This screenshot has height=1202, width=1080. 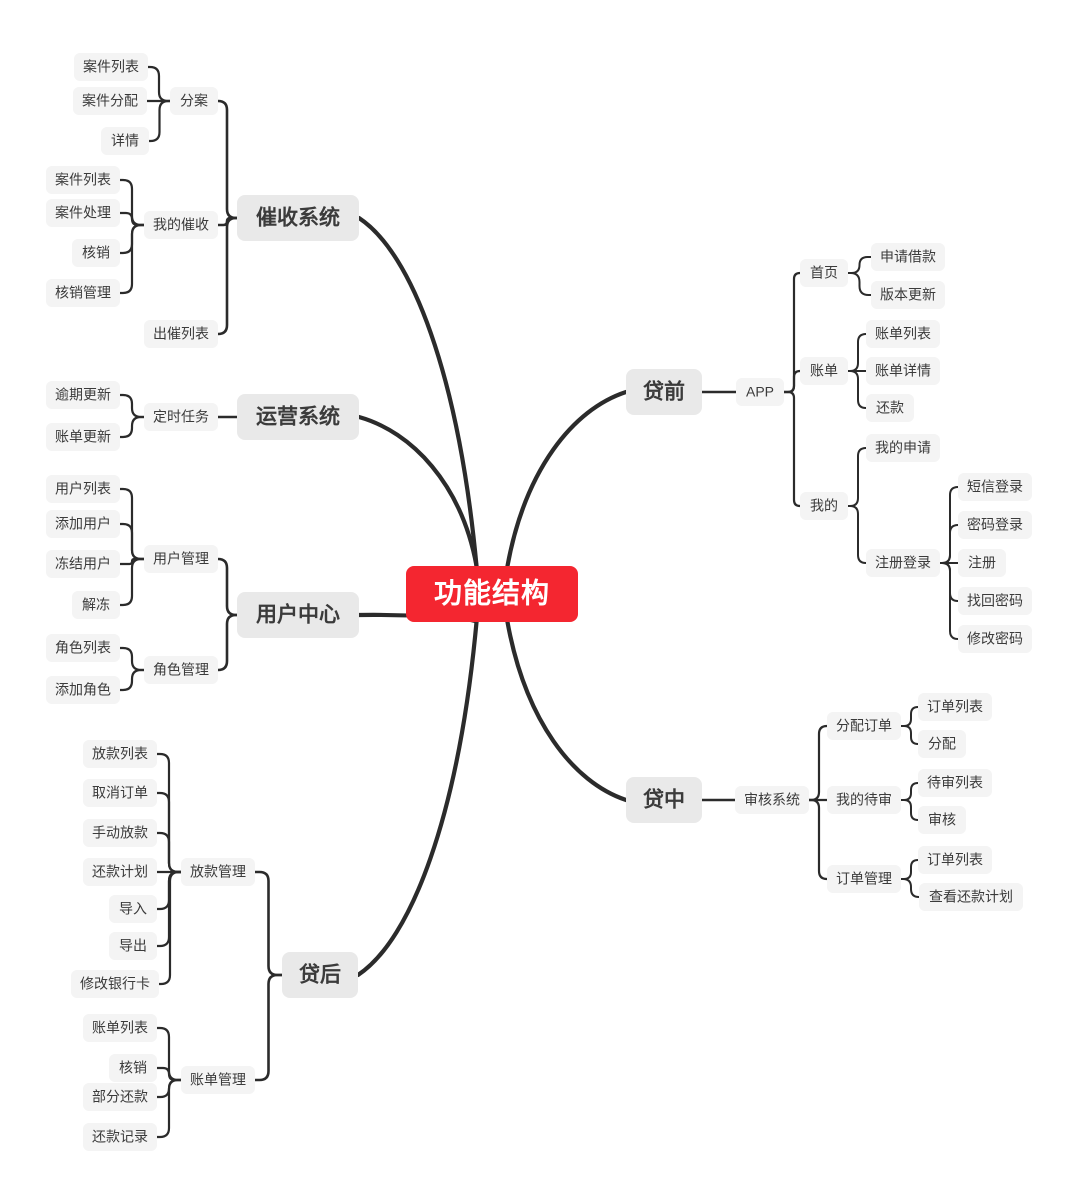 What do you see at coordinates (492, 594) in the screenshot?
I see `root-node: 功能结构` at bounding box center [492, 594].